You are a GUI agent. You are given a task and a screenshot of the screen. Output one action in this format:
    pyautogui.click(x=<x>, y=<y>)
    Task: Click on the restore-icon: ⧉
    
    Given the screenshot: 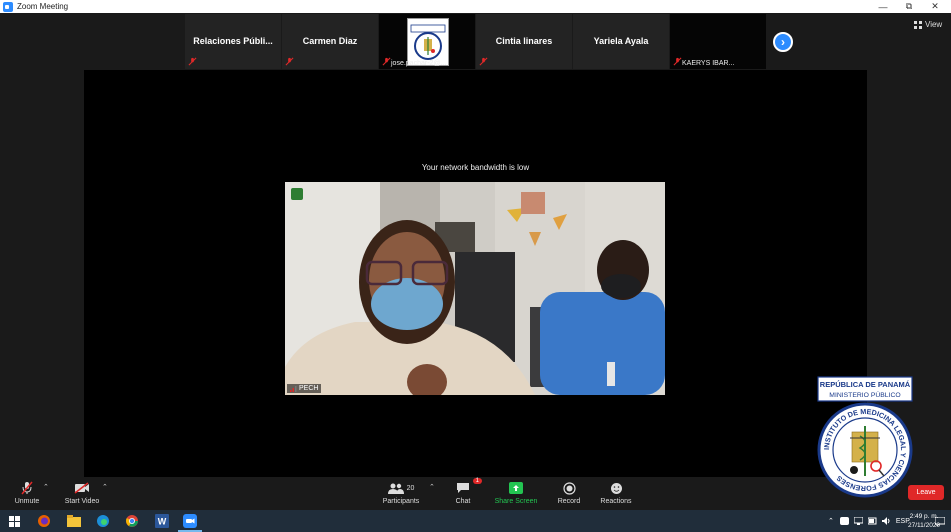 What is the action you would take?
    pyautogui.click(x=909, y=6)
    